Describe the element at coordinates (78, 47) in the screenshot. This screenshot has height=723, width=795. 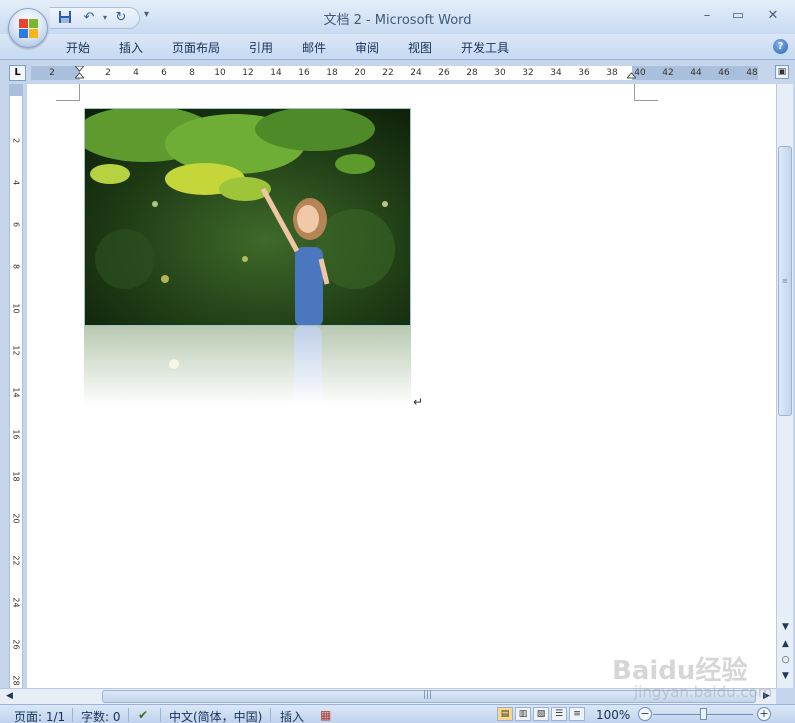
I see `tab-home: 开始` at that location.